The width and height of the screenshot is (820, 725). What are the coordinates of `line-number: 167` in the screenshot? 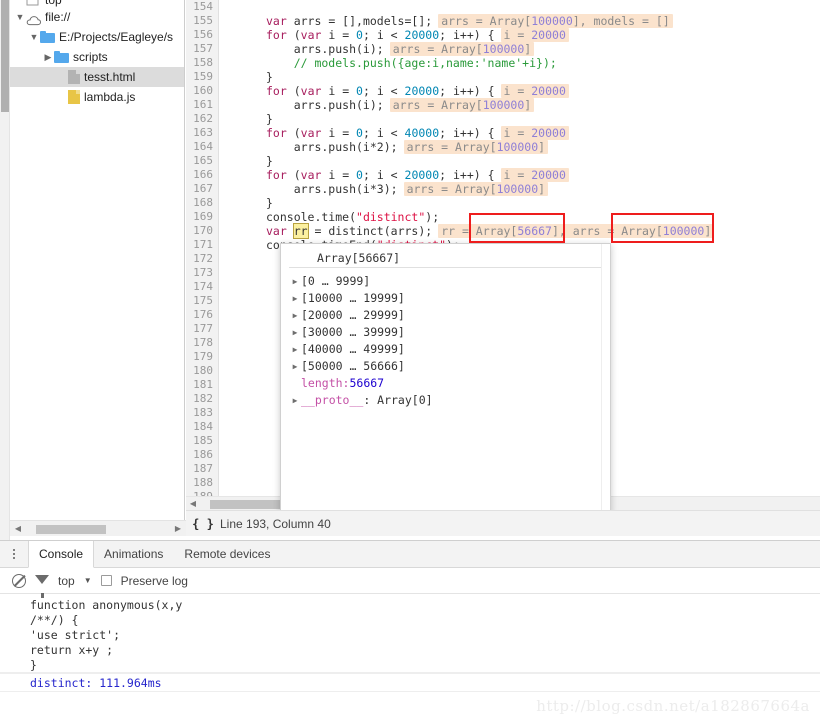 It's located at (202, 189).